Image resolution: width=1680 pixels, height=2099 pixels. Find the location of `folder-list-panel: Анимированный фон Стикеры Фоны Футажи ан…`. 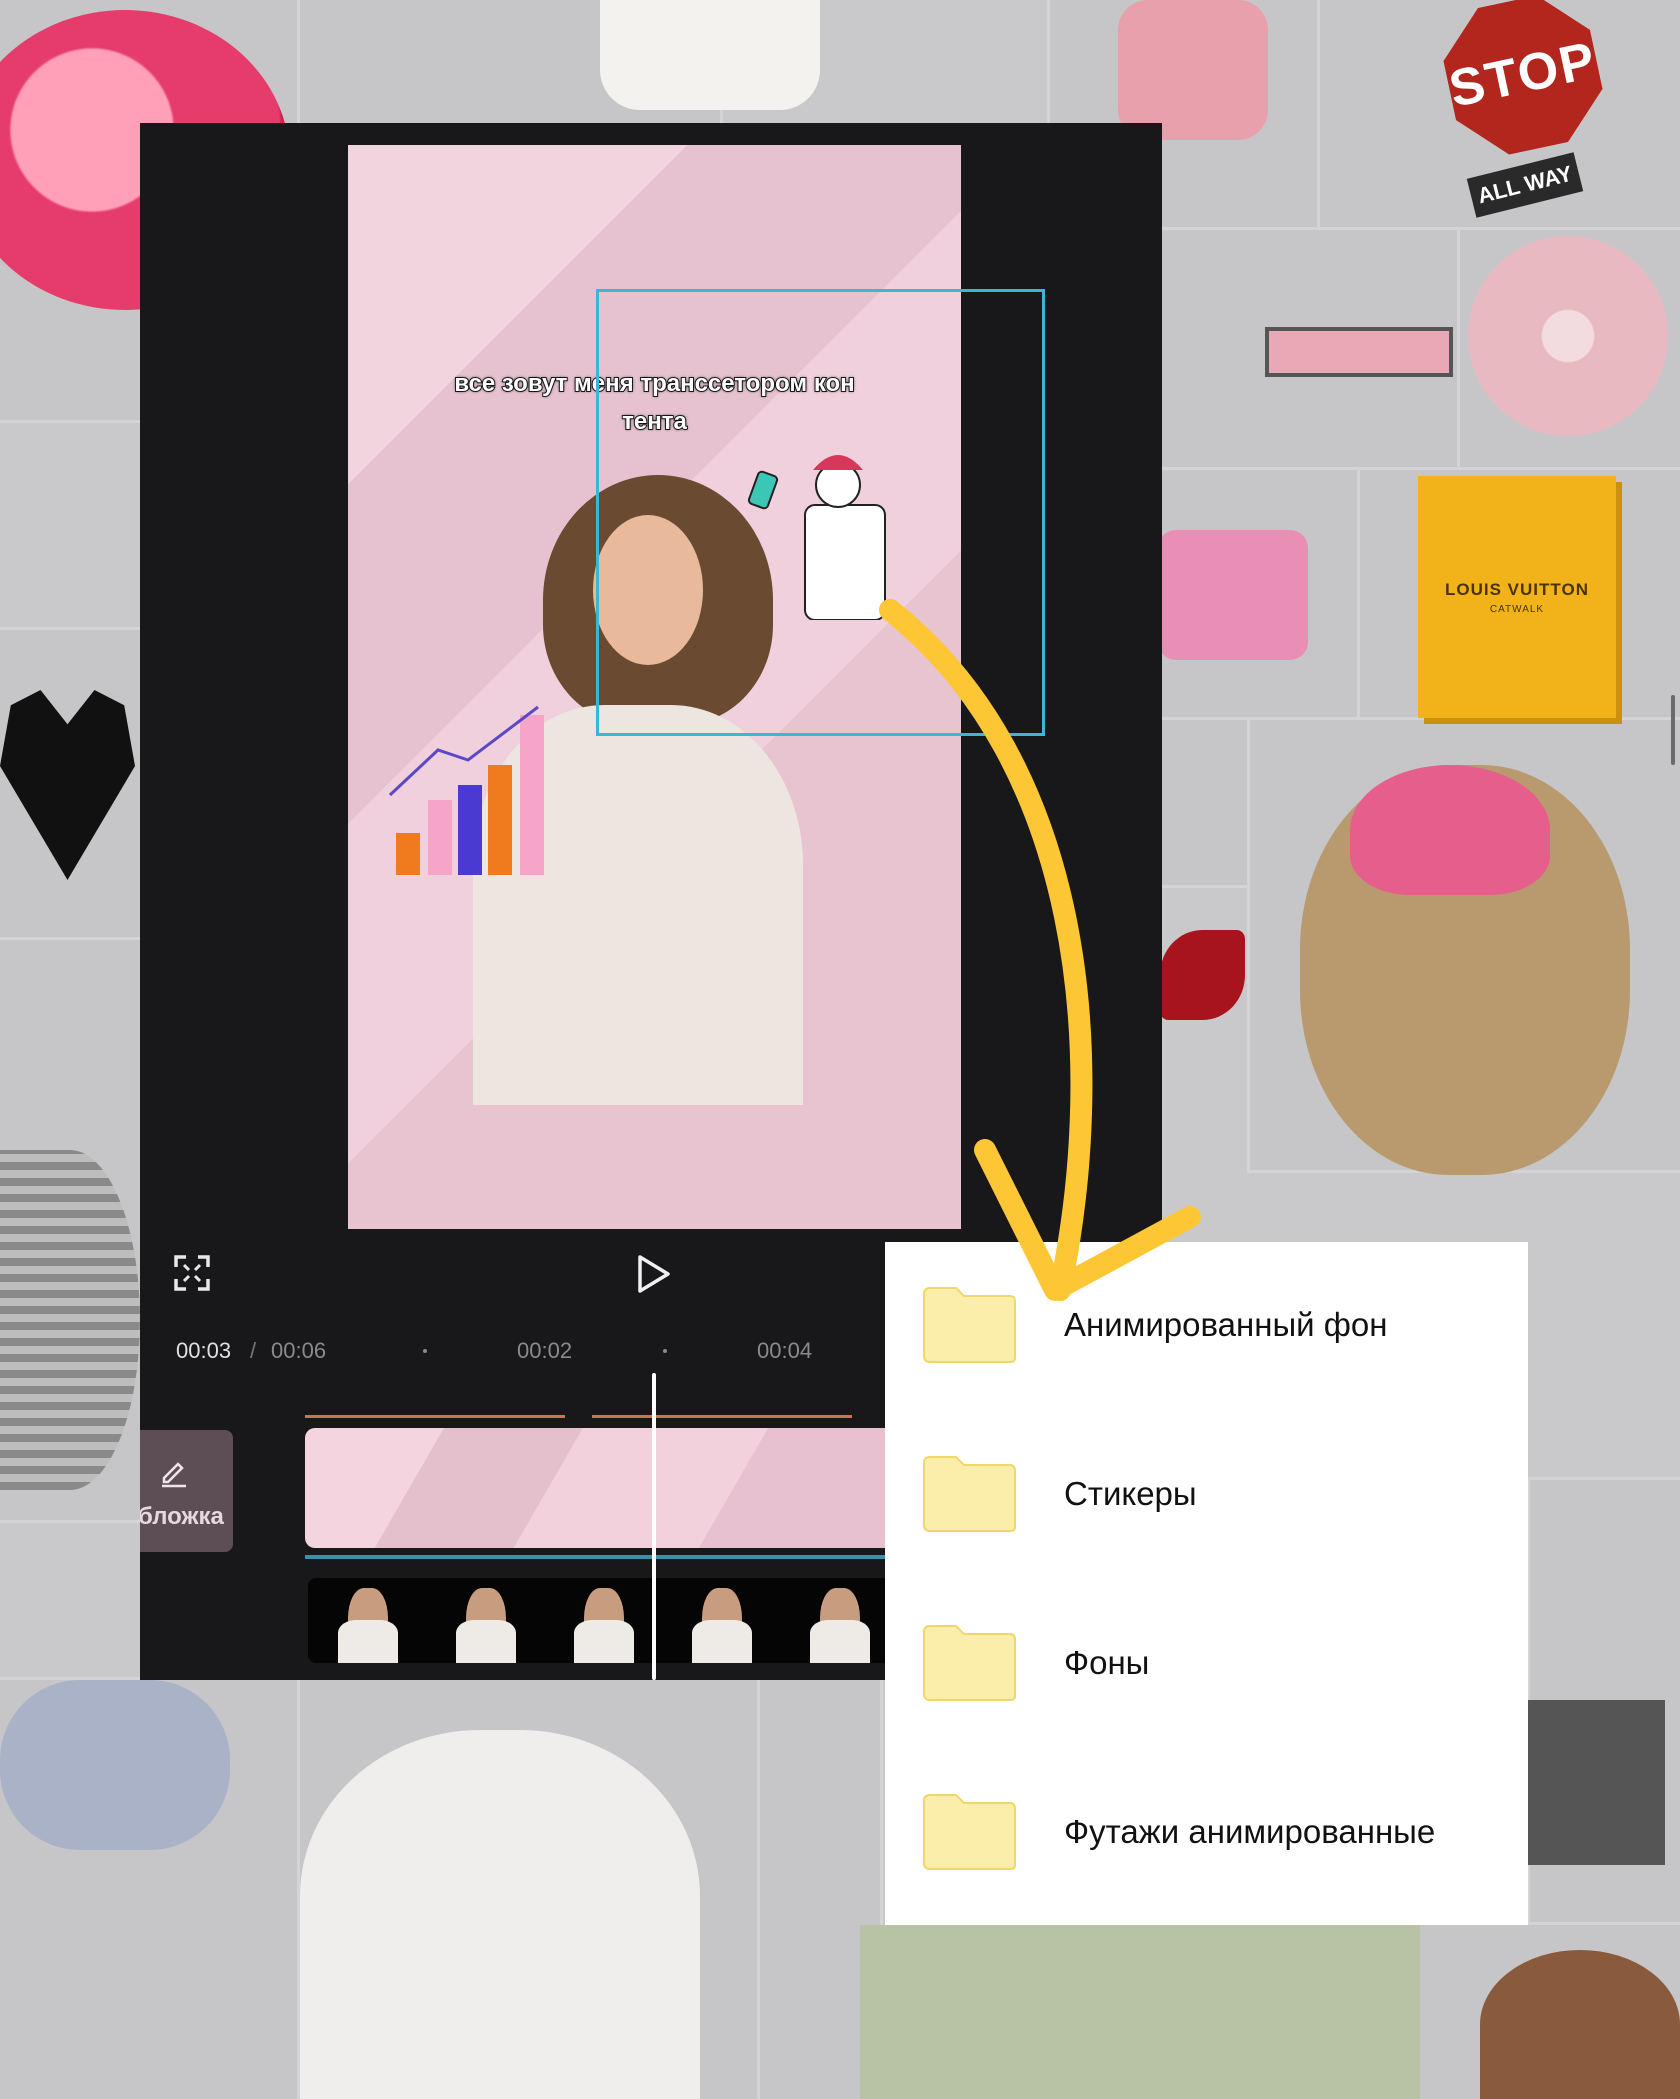

folder-list-panel: Анимированный фон Стикеры Фоны Футажи ан… is located at coordinates (1206, 1583).